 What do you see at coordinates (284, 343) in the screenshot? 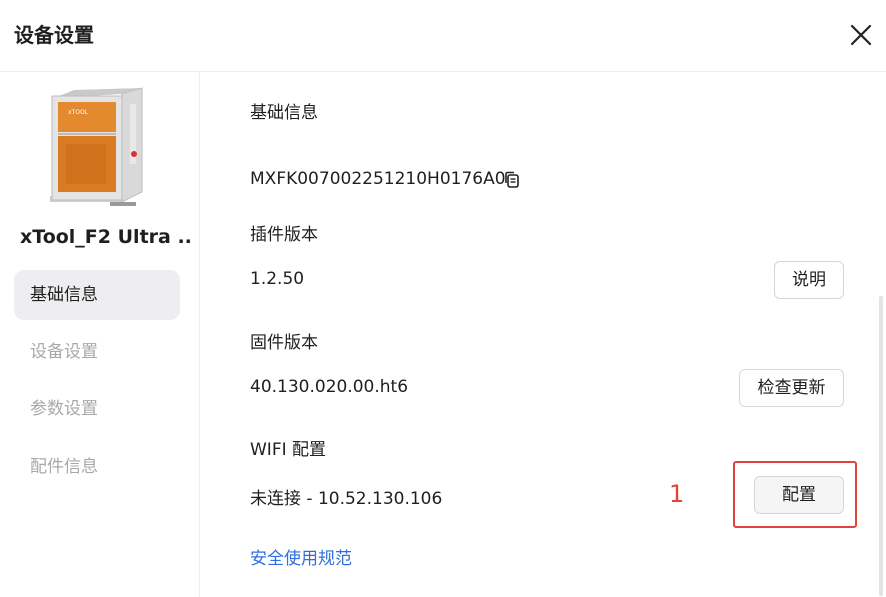
I see `firmware-version-label: 固件版本` at bounding box center [284, 343].